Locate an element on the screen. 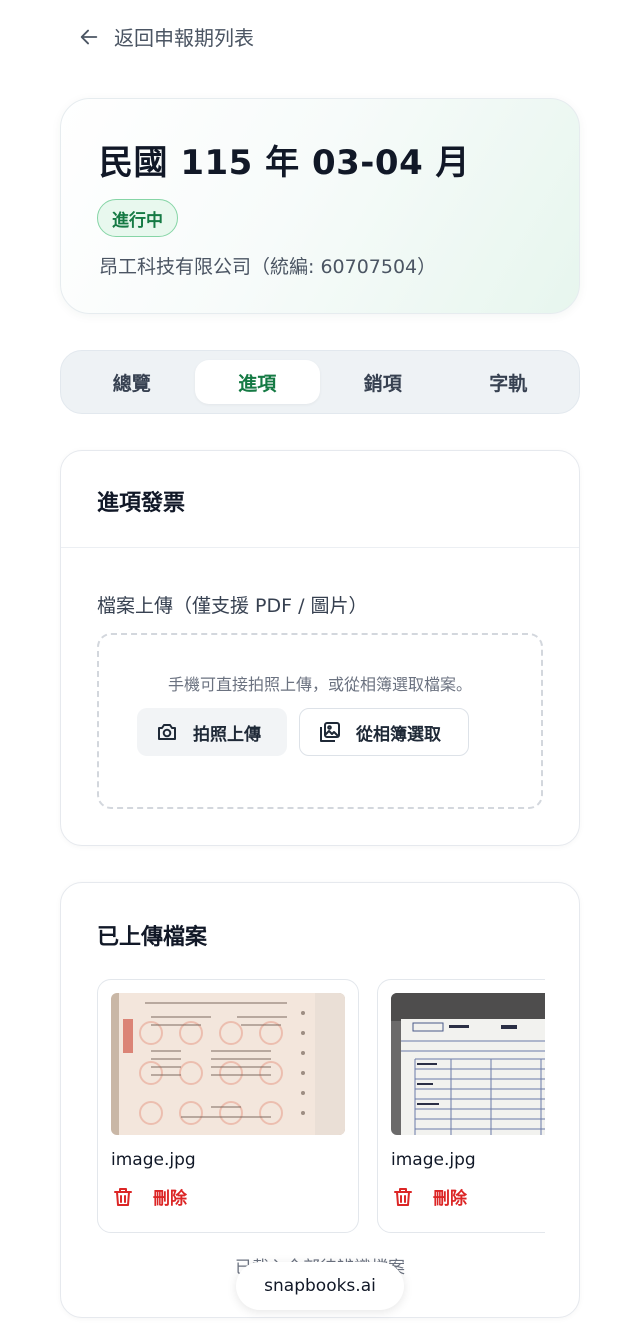 The height and width of the screenshot is (1332, 640). upload-buttons: 拍照上傳 從相簿選取 is located at coordinates (303, 732).